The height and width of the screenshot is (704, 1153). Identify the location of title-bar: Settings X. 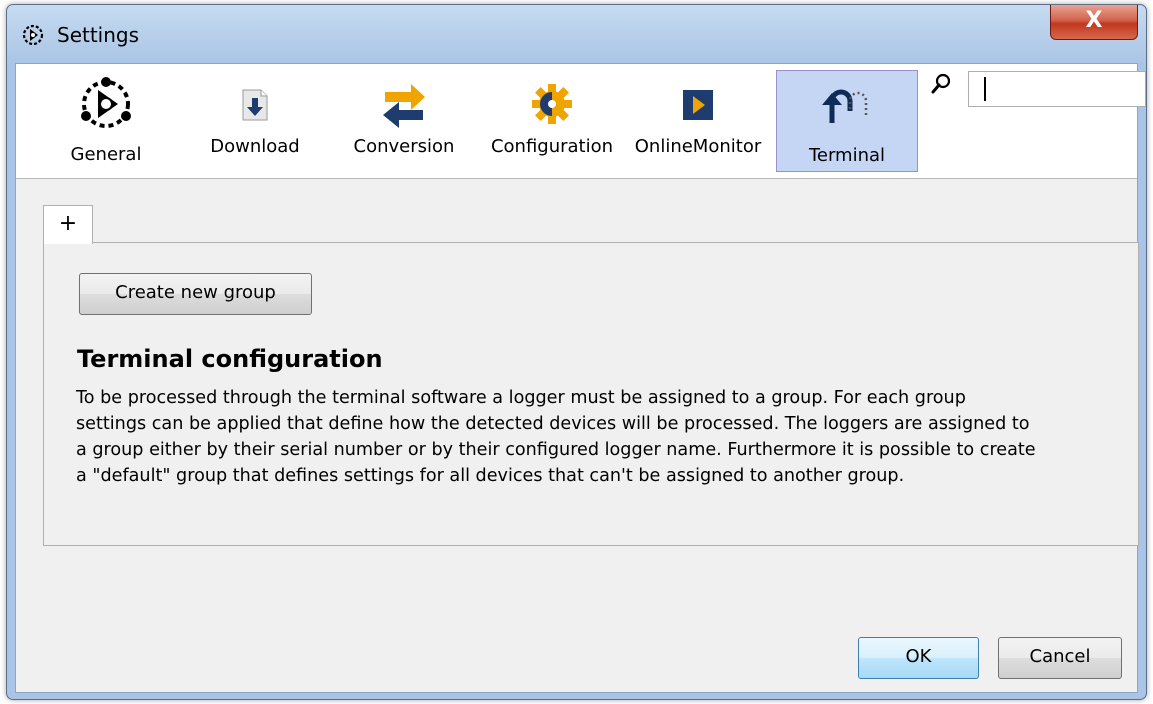
(576, 34).